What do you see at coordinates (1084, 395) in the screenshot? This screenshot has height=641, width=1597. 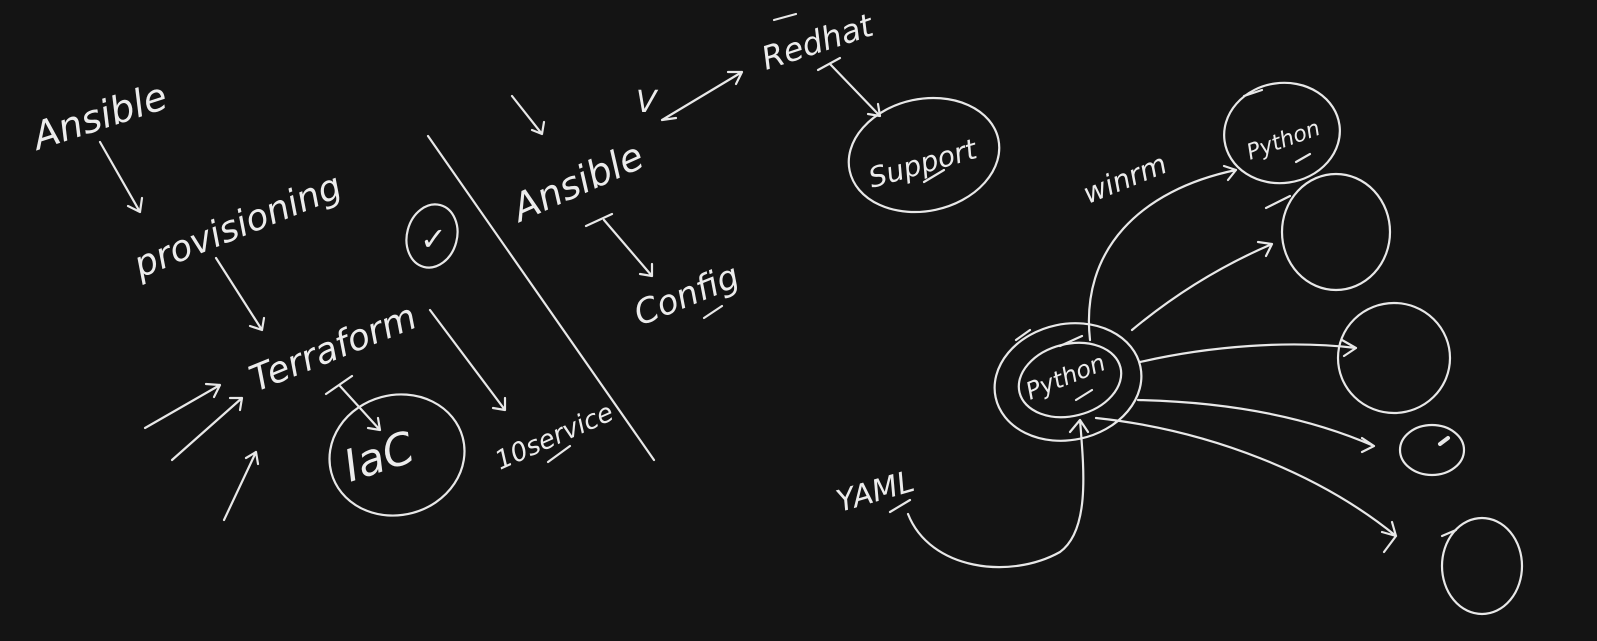 I see `mark-python-center-bottom` at bounding box center [1084, 395].